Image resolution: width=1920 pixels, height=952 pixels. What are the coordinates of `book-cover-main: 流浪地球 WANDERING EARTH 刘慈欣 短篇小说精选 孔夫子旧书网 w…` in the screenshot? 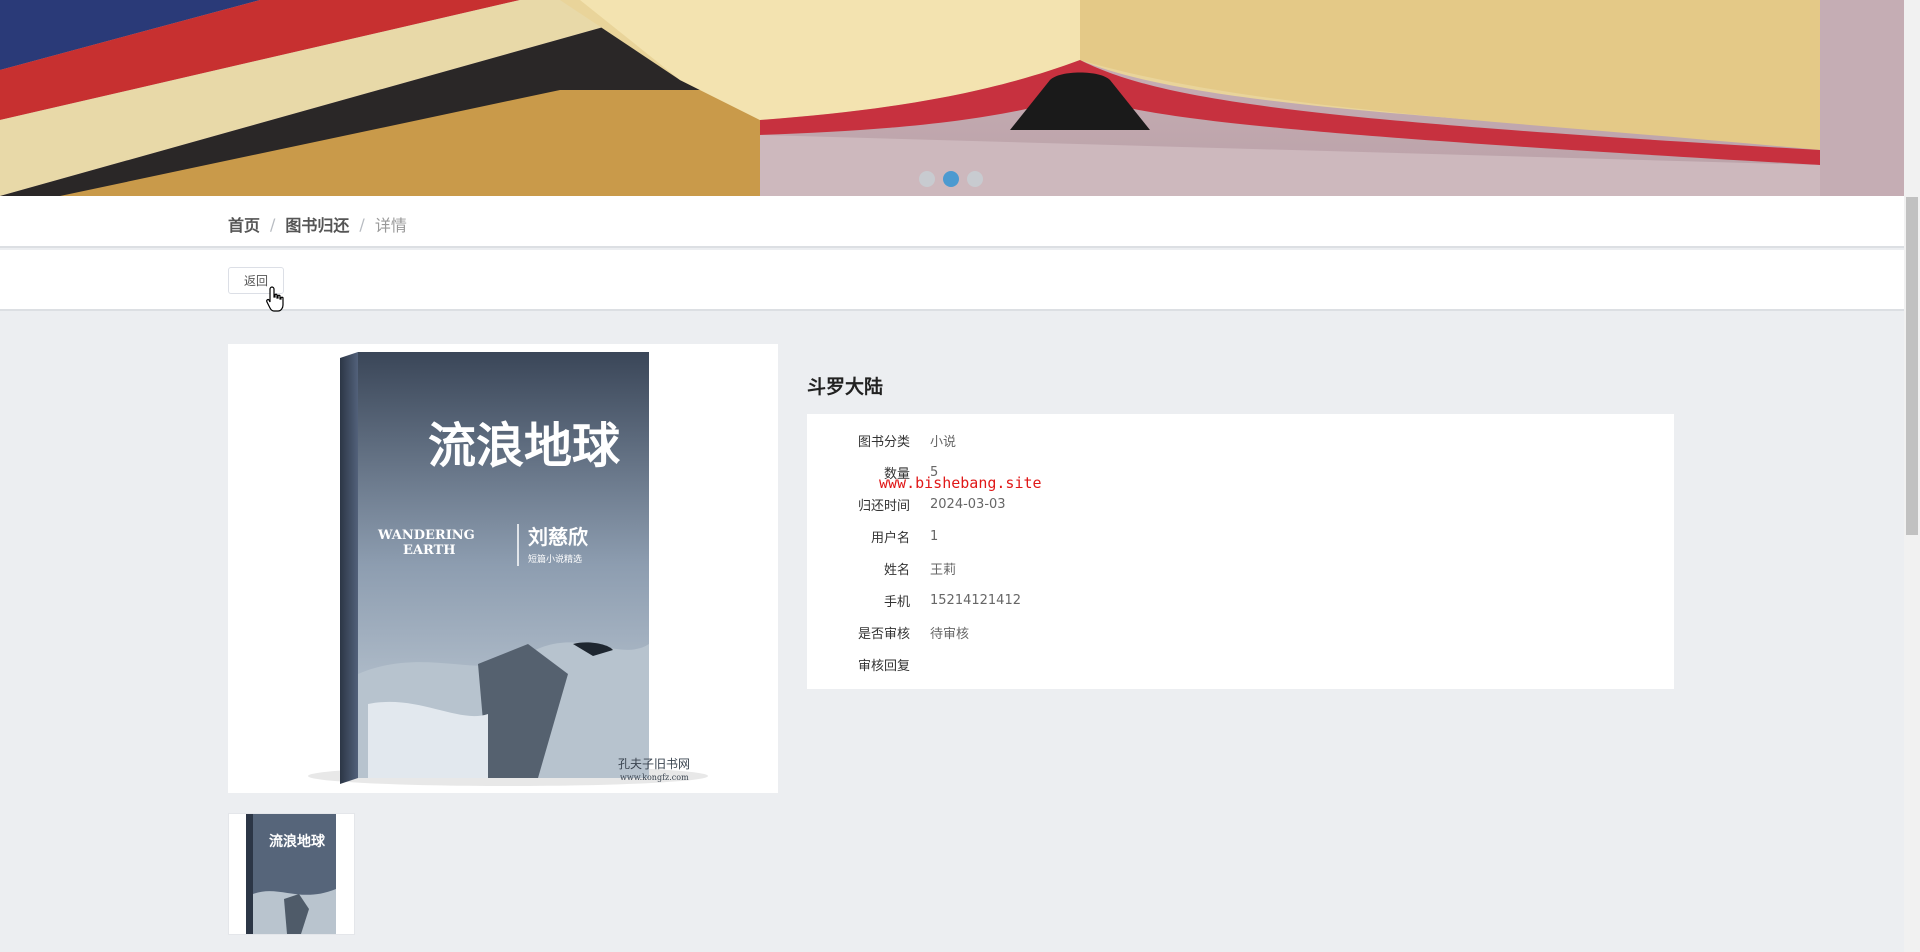 It's located at (503, 568).